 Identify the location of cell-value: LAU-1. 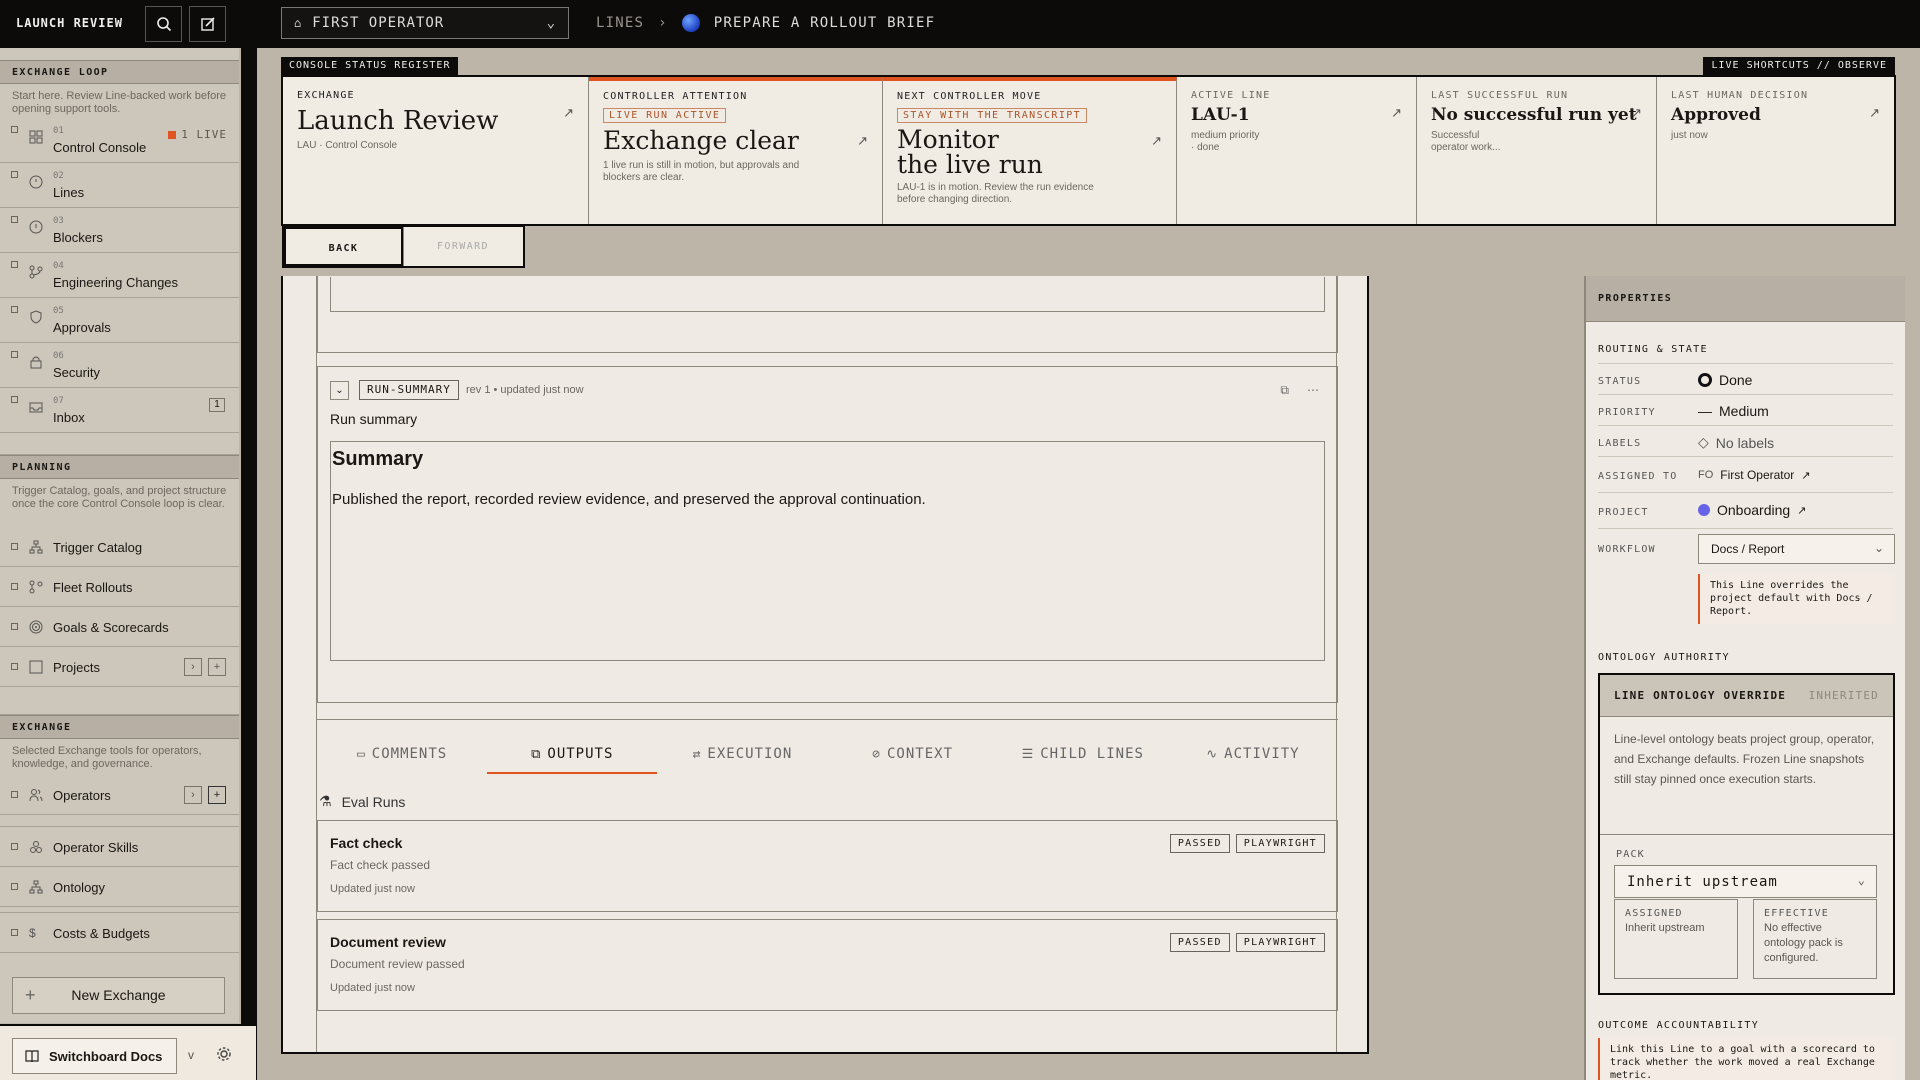
(1220, 115).